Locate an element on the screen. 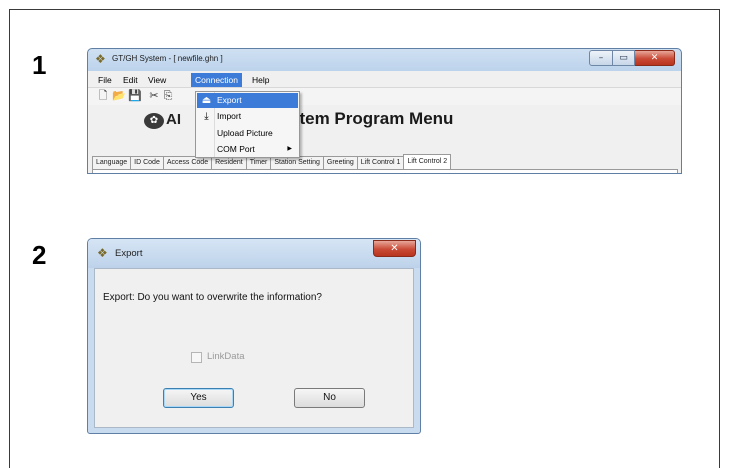 The image size is (732, 468). menu-item-export: ⏏ Export is located at coordinates (247, 100).